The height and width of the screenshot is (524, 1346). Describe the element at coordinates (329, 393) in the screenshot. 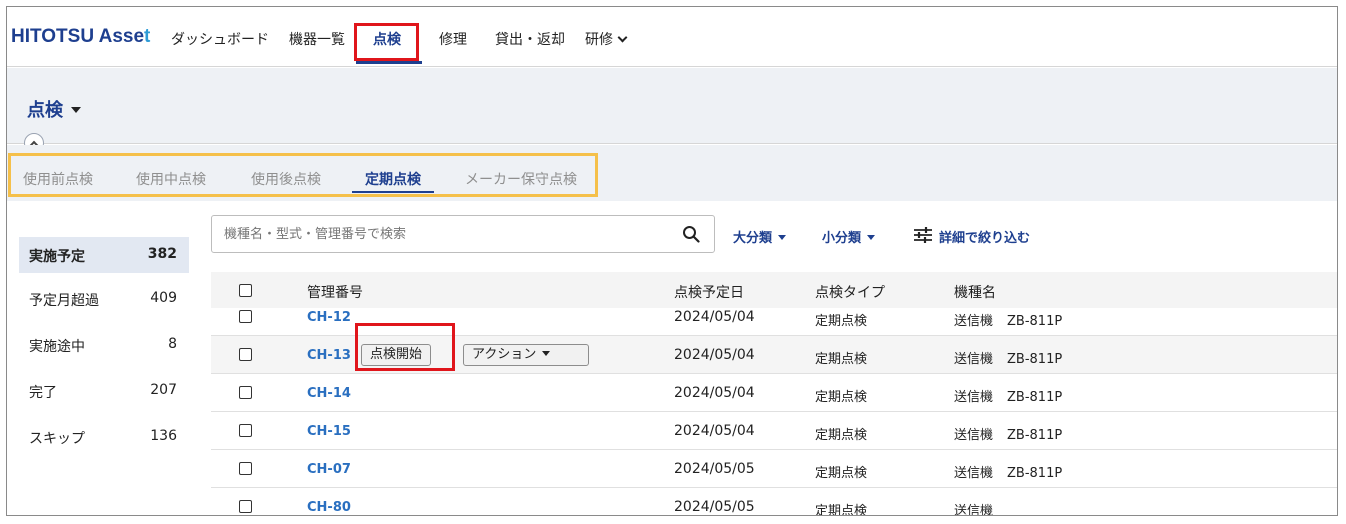

I see `row-id: CH-14` at that location.